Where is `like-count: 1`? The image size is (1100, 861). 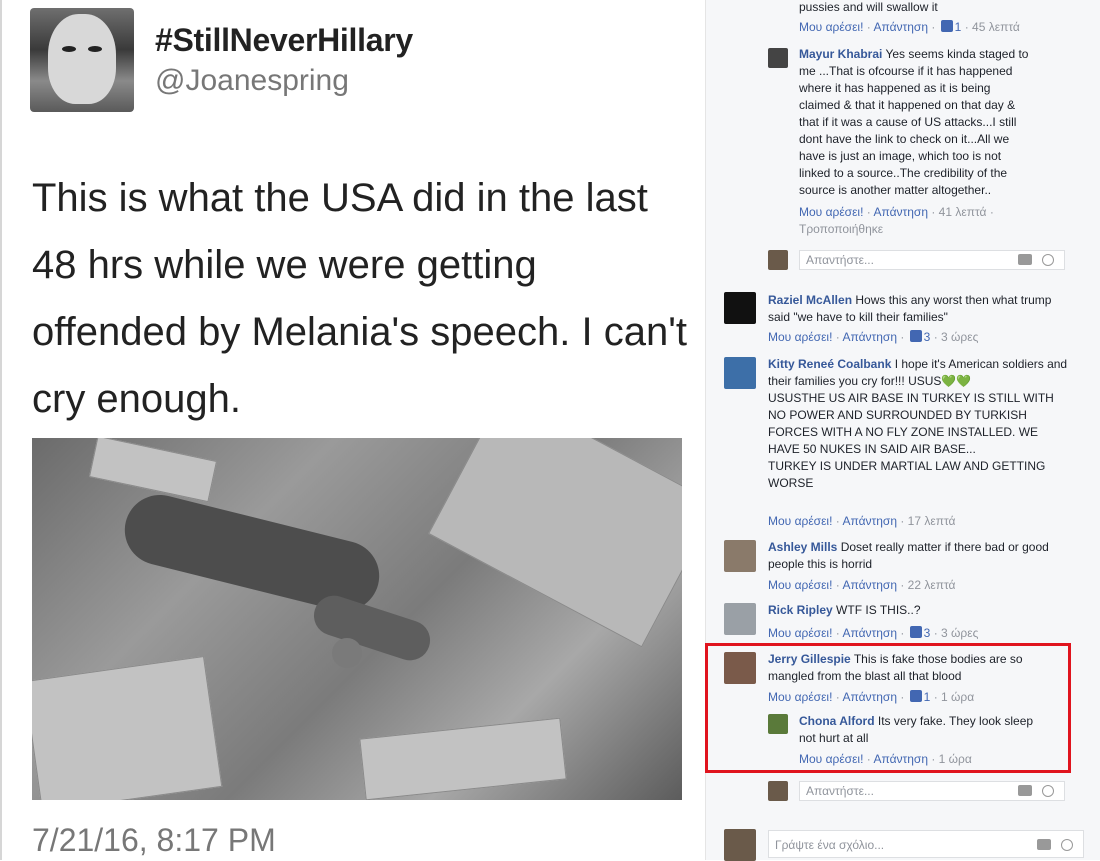 like-count: 1 is located at coordinates (958, 27).